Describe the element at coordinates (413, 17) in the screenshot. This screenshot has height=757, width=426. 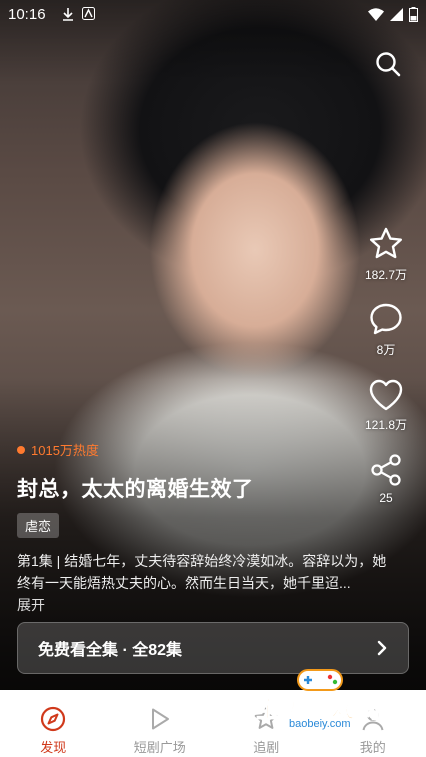
I see `battery-icon` at that location.